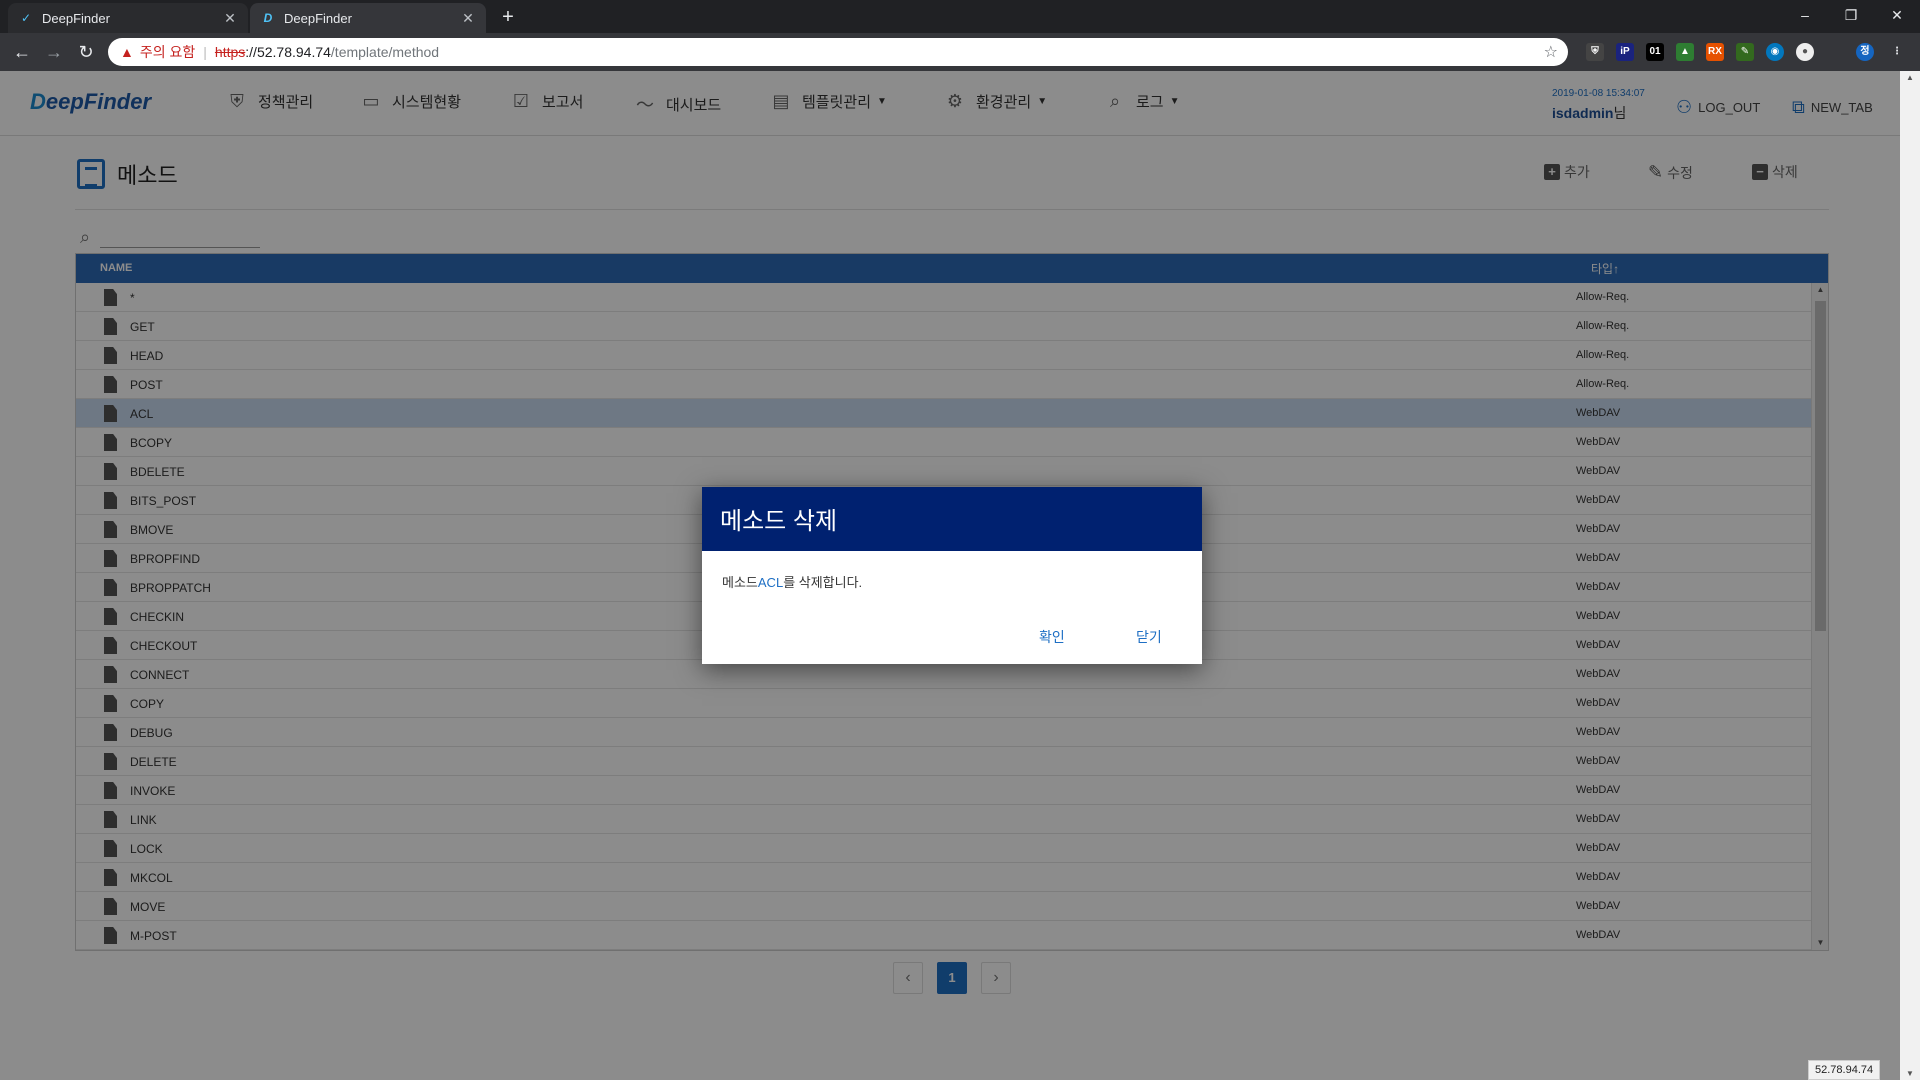 The width and height of the screenshot is (1920, 1080). Describe the element at coordinates (1595, 52) in the screenshot. I see `extension-shield-icon: ⛨` at that location.